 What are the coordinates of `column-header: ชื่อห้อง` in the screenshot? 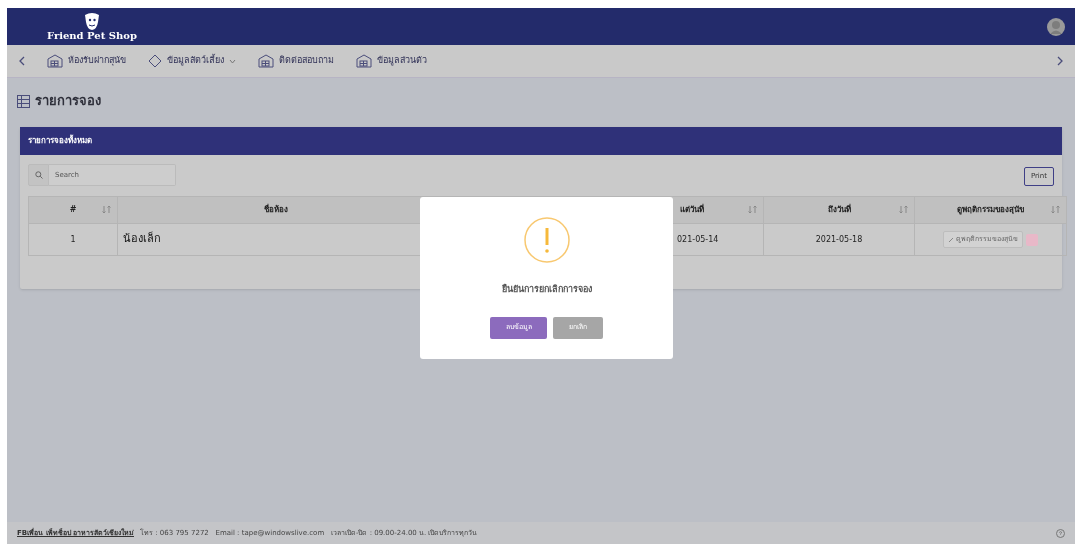 It's located at (275, 210).